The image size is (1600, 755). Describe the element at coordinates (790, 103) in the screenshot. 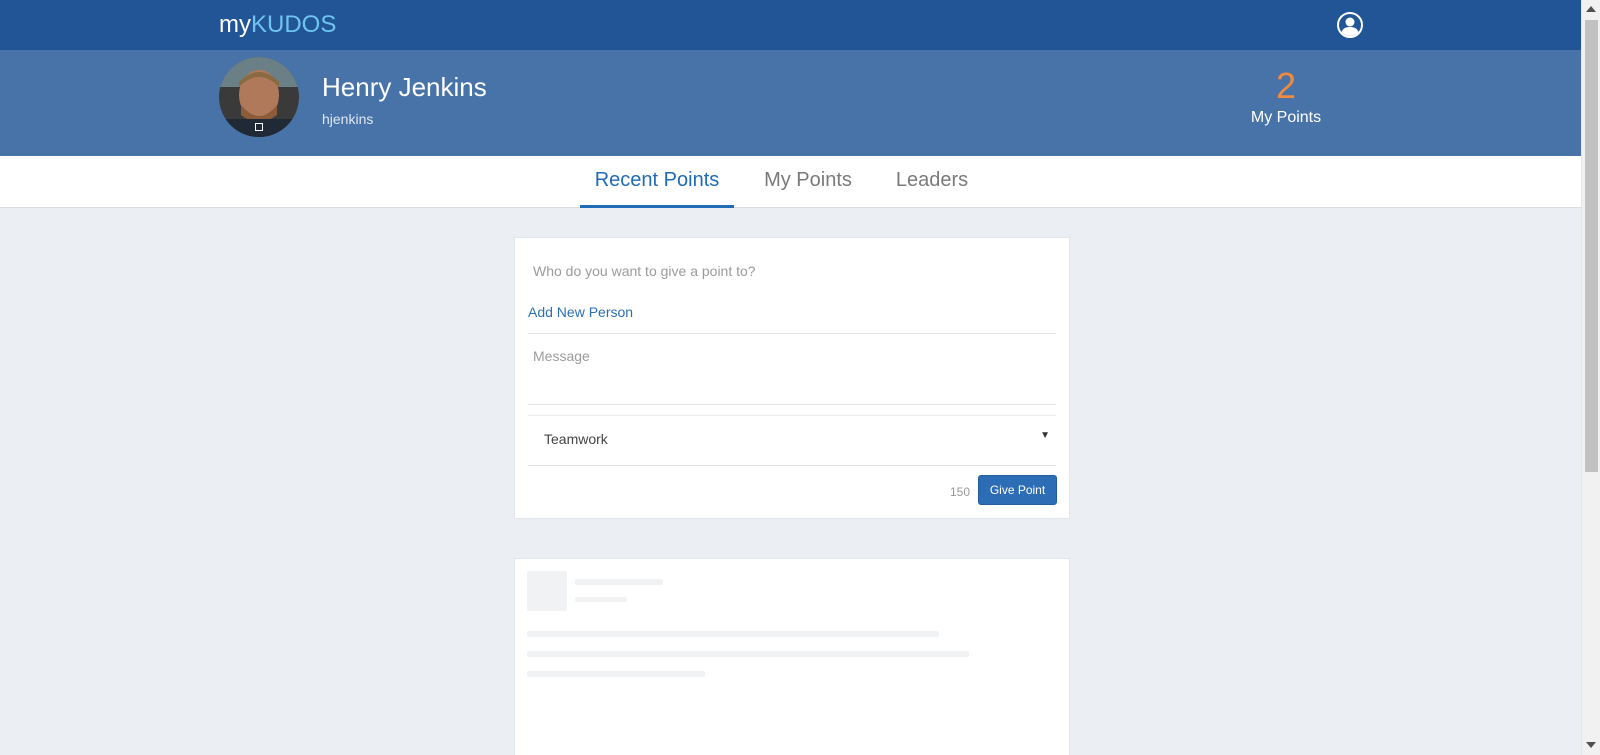

I see `profile-banner: Henry Jenkins hjenkins 2 My Points` at that location.